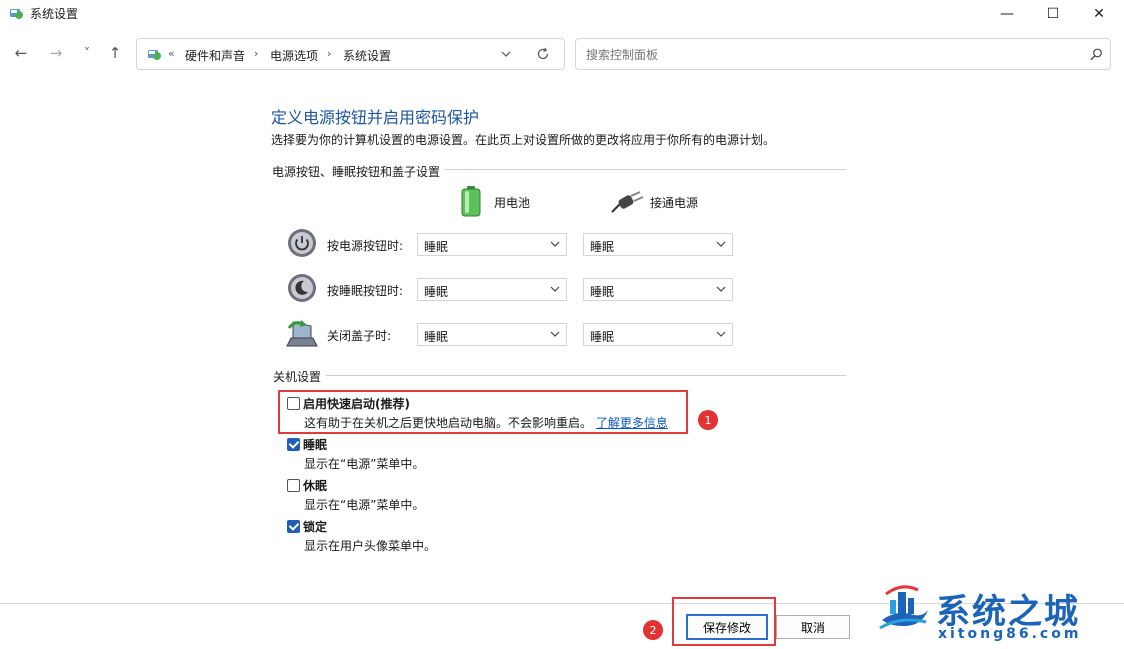 The width and height of the screenshot is (1124, 649). Describe the element at coordinates (364, 505) in the screenshot. I see `hibernate-option-description: 显示在“电源”菜单中。` at that location.